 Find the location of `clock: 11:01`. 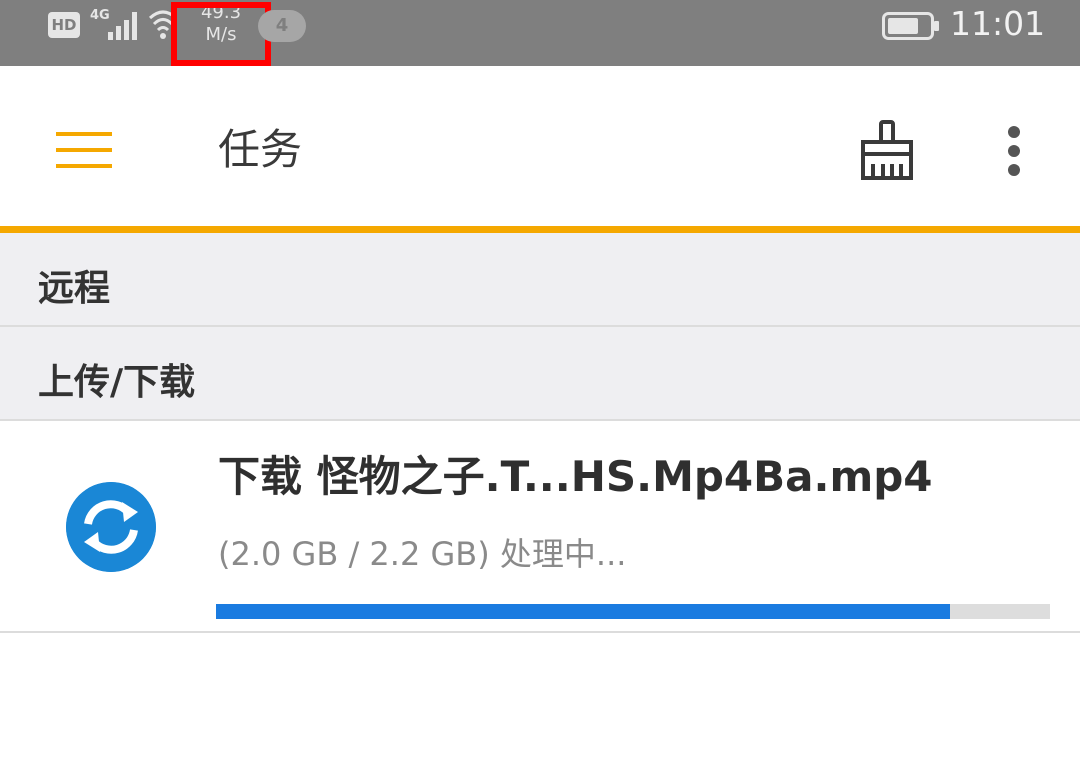

clock: 11:01 is located at coordinates (998, 23).